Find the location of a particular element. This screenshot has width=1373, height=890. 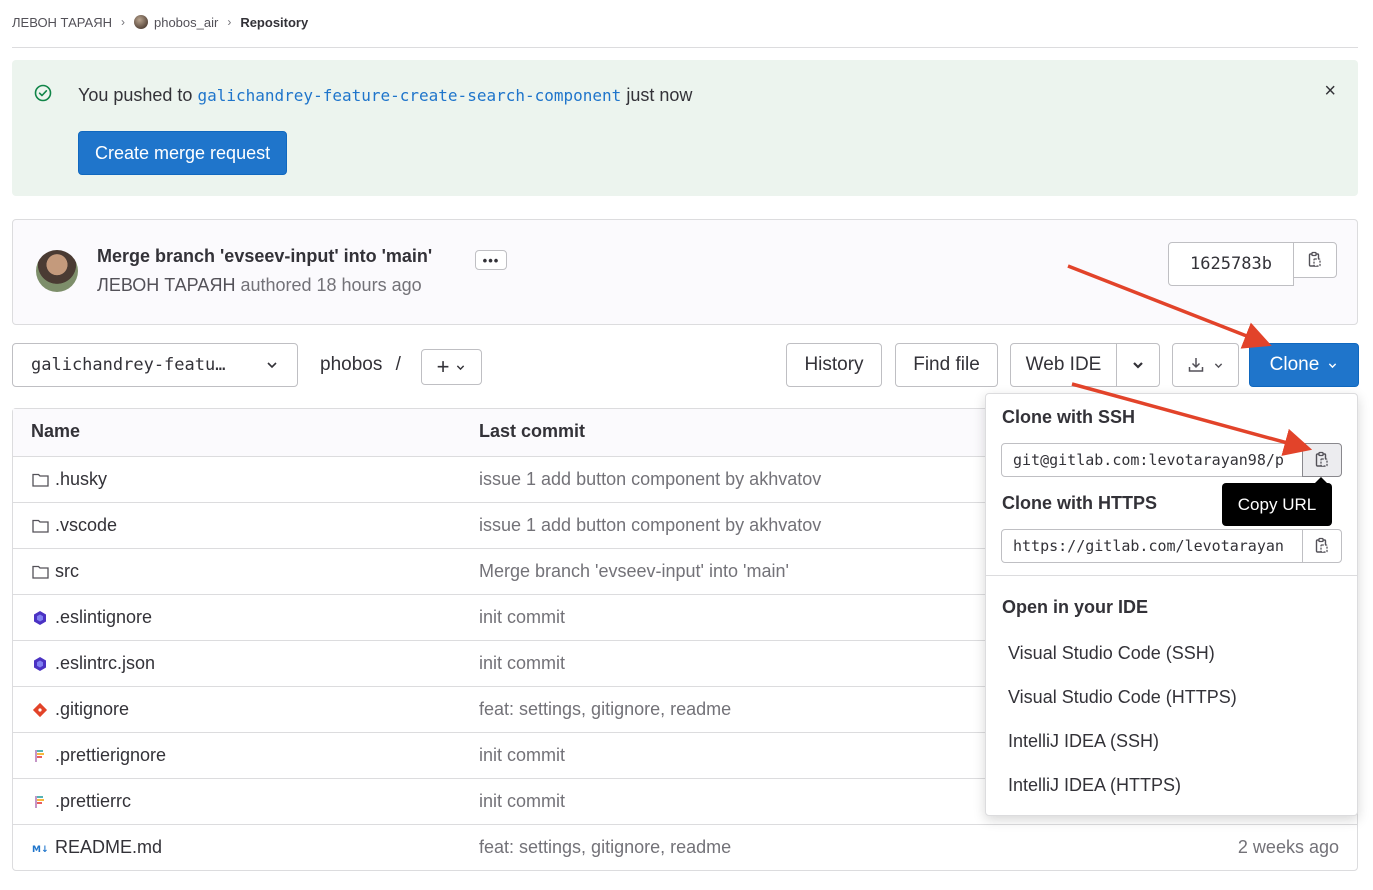

web-ide-button: Web IDE is located at coordinates (1063, 365).